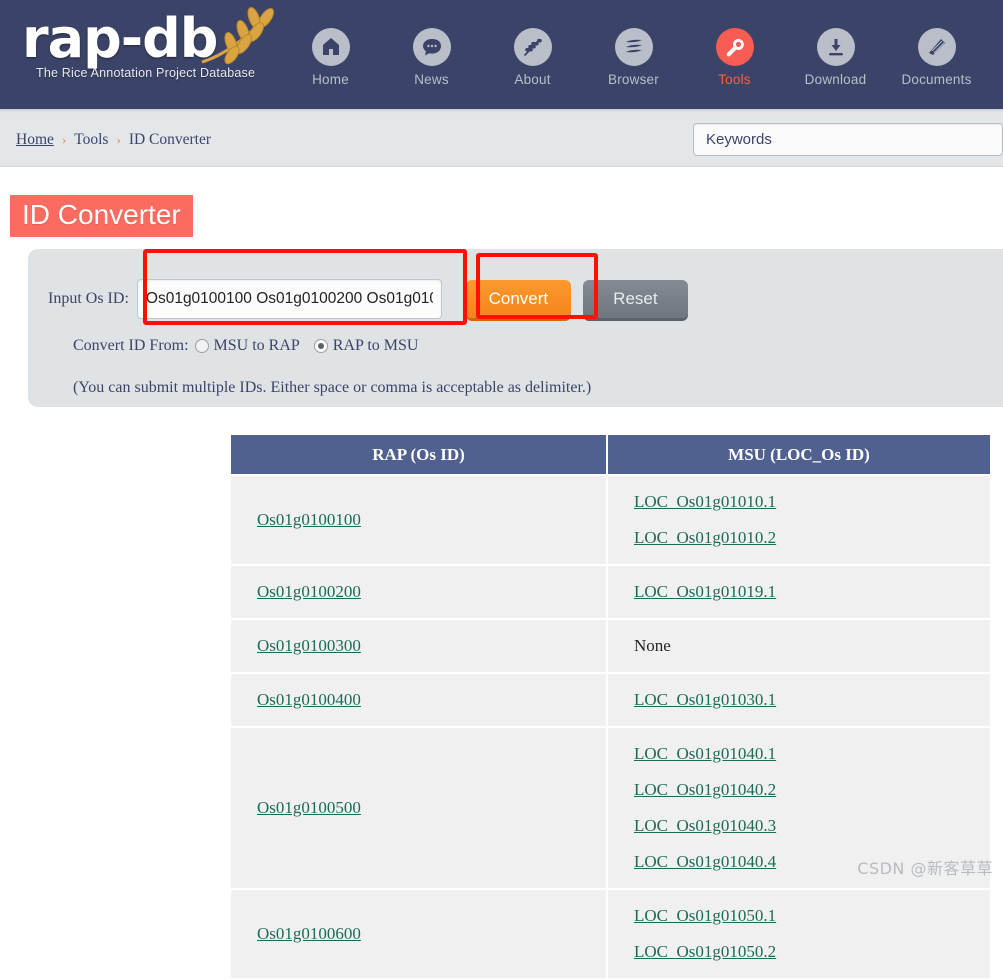 Image resolution: width=1003 pixels, height=980 pixels. What do you see at coordinates (835, 79) in the screenshot?
I see `nav-label-download: Download` at bounding box center [835, 79].